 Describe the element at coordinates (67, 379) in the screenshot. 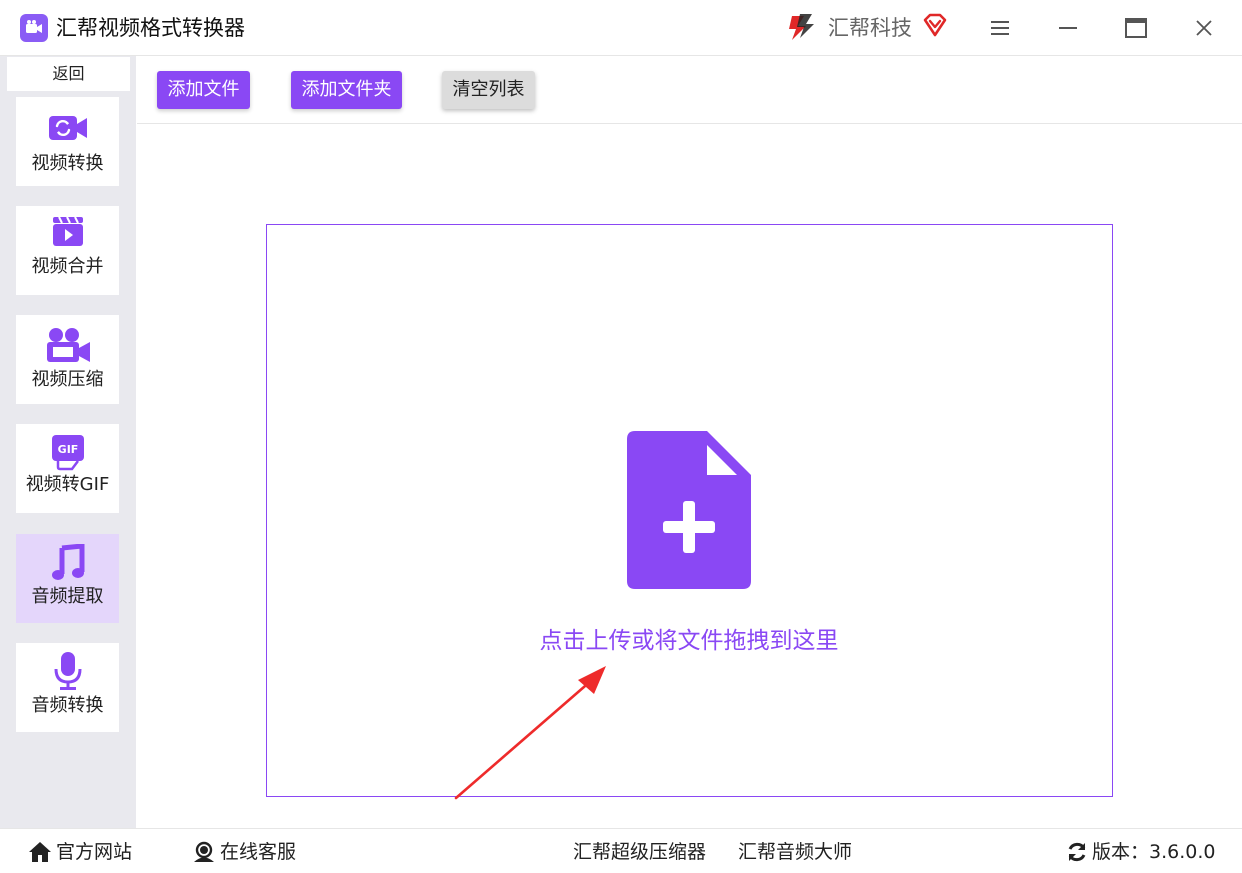

I see `sidebar-item-label: 视频压缩` at that location.